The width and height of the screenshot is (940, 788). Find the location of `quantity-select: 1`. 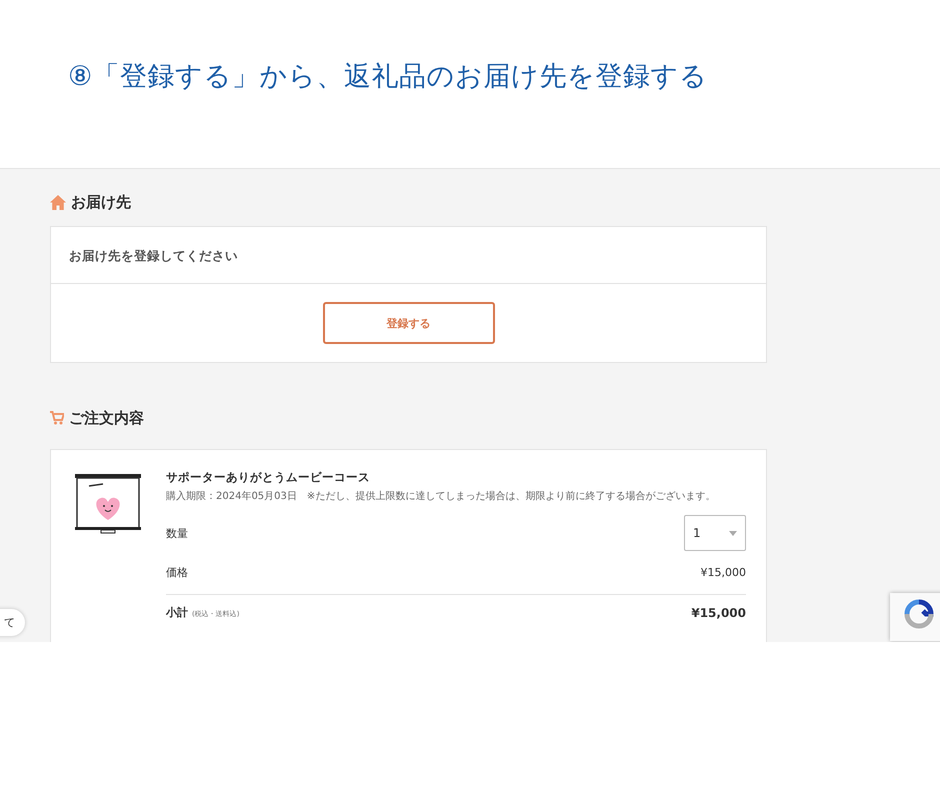

quantity-select: 1 is located at coordinates (715, 533).